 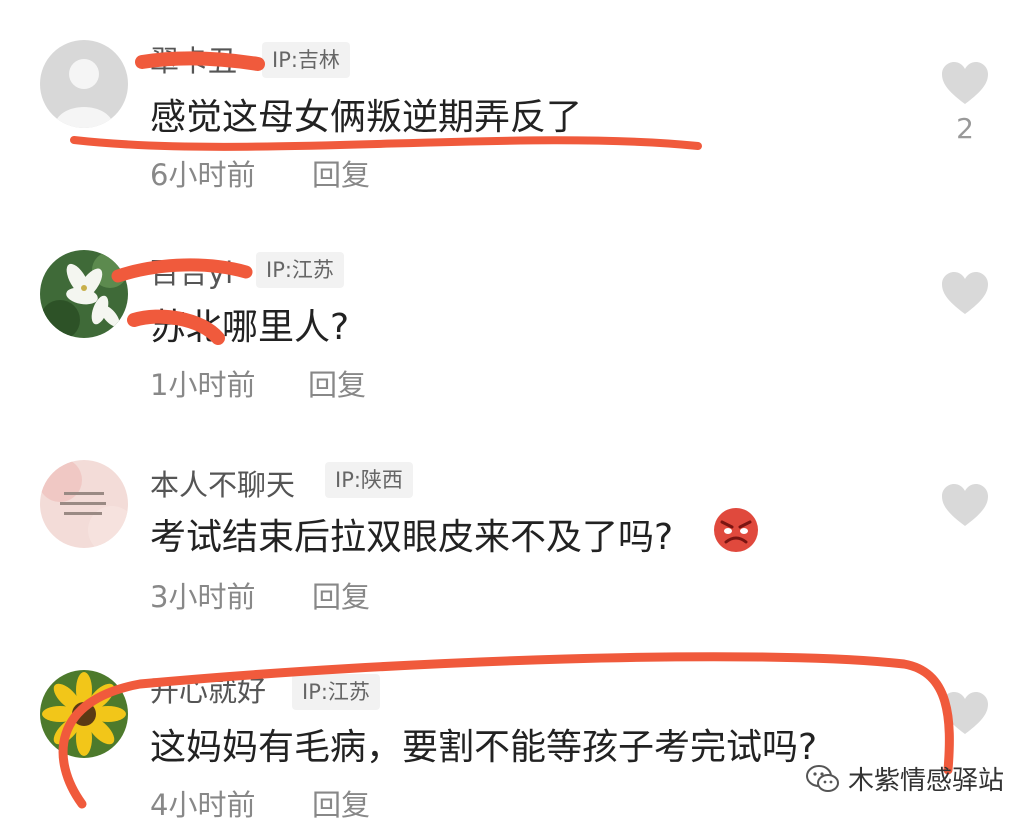 I want to click on watermark-text: 木紫情感驿站, so click(x=926, y=781).